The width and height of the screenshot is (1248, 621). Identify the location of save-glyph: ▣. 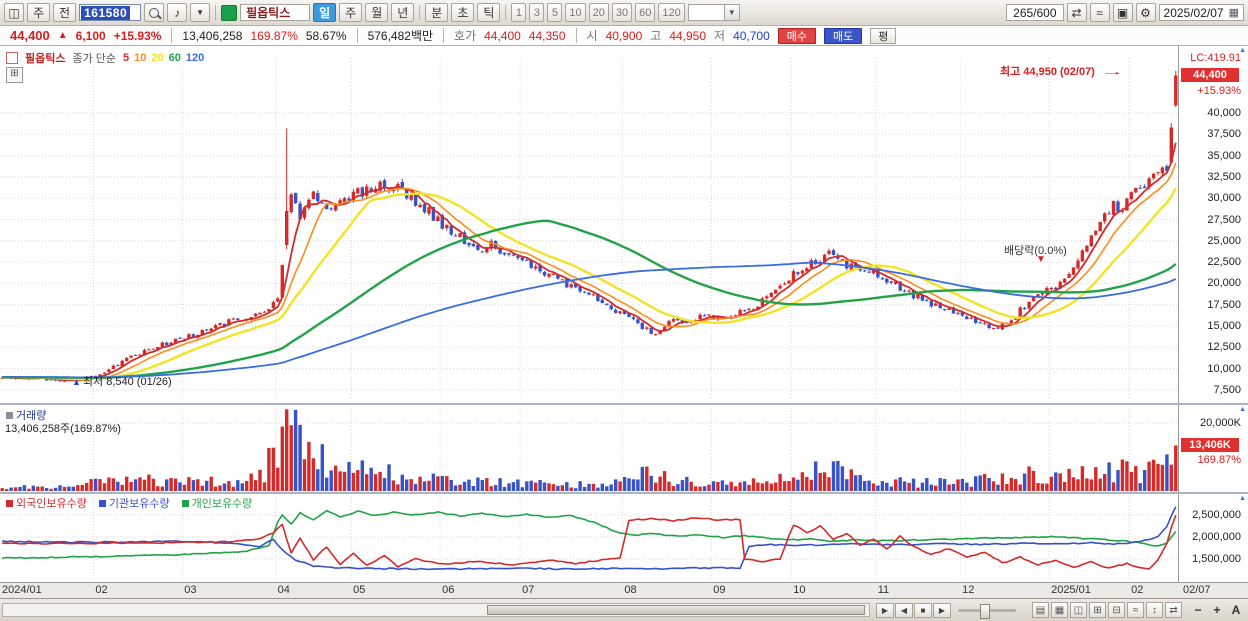
(1122, 12).